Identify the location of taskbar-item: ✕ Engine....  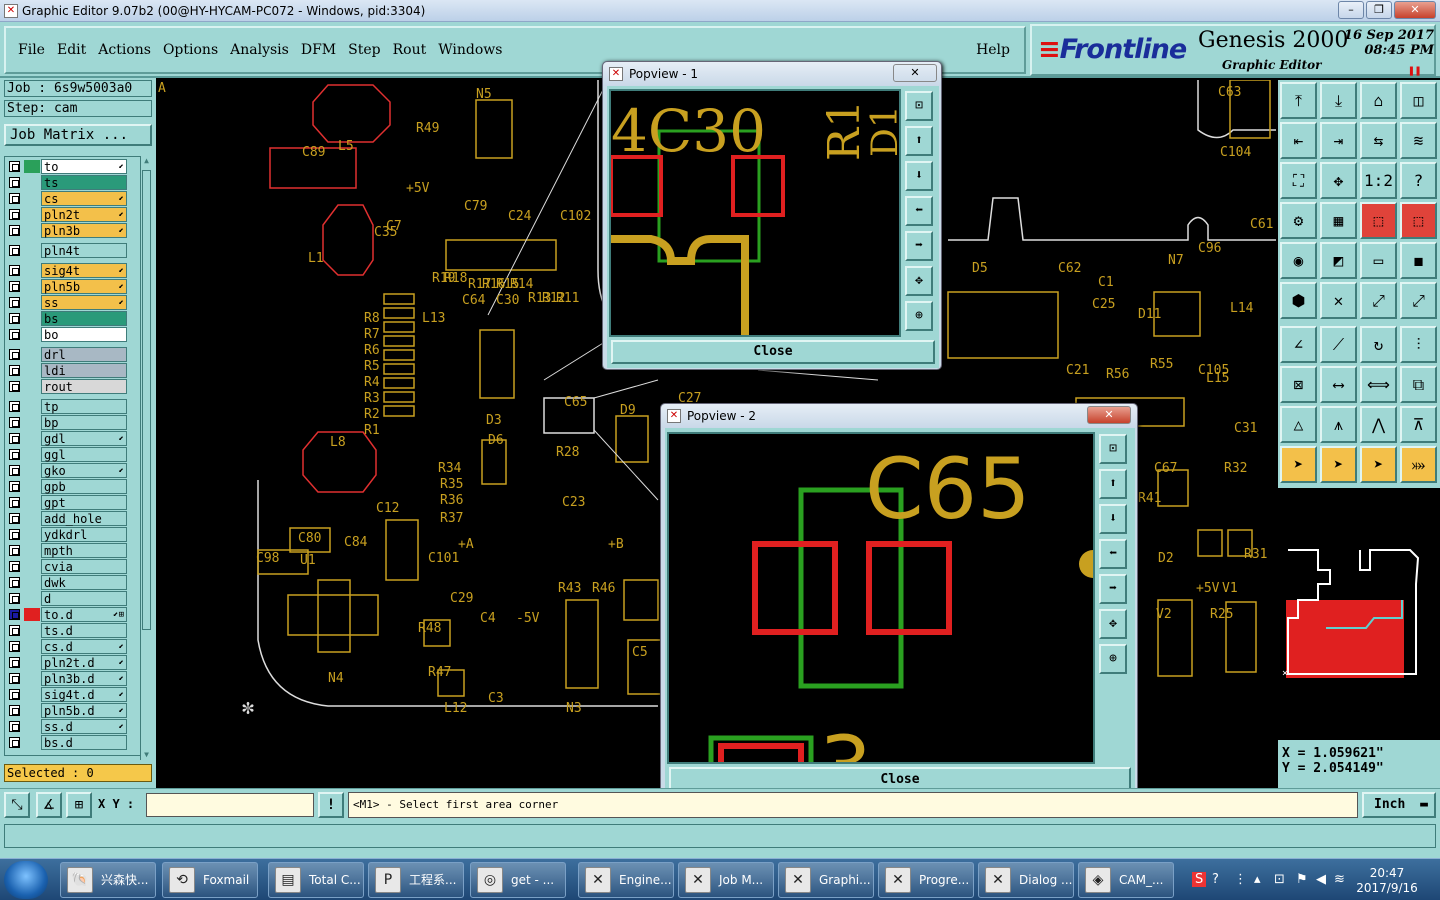
(626, 880).